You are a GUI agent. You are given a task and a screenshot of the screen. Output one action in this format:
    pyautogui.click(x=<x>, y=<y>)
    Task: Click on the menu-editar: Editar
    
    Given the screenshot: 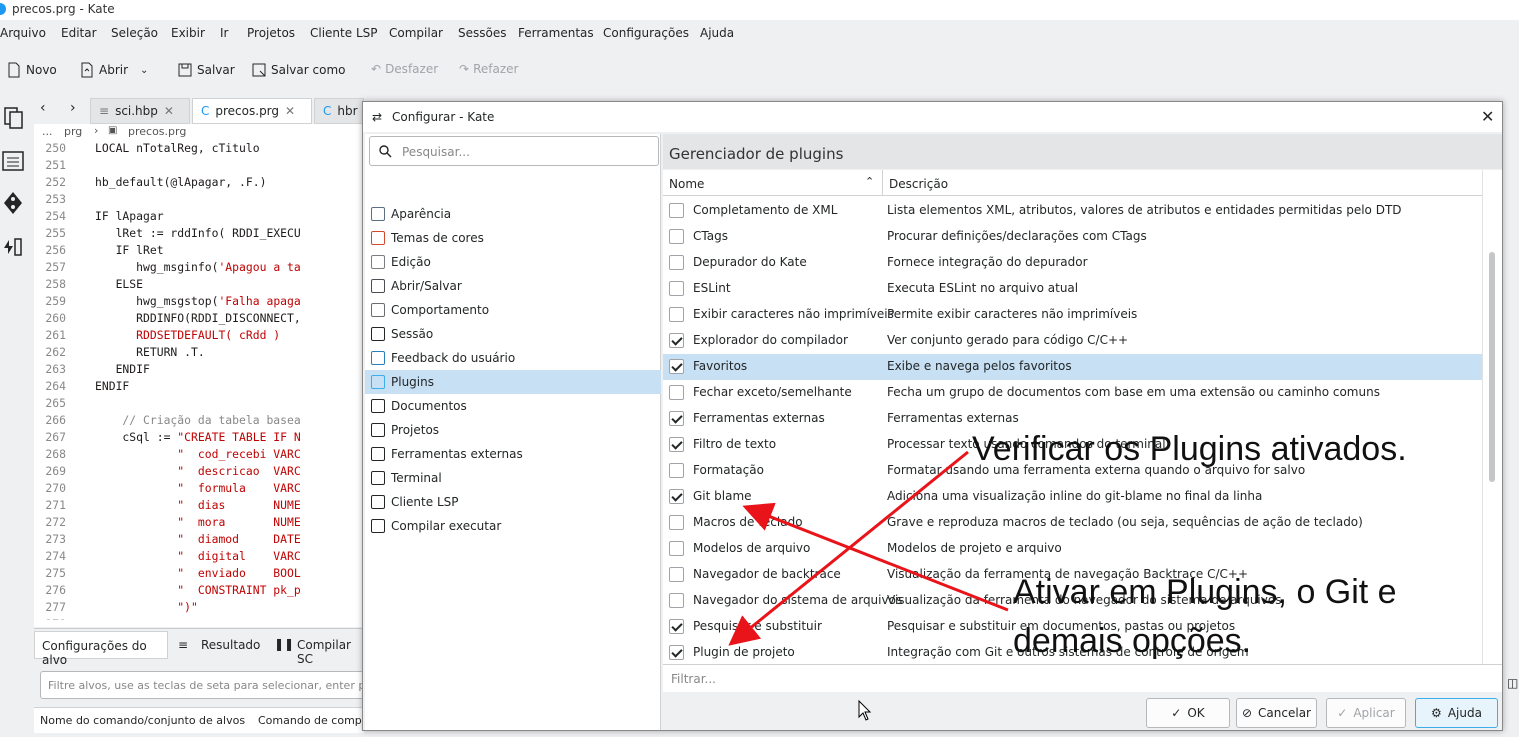 What is the action you would take?
    pyautogui.click(x=79, y=33)
    